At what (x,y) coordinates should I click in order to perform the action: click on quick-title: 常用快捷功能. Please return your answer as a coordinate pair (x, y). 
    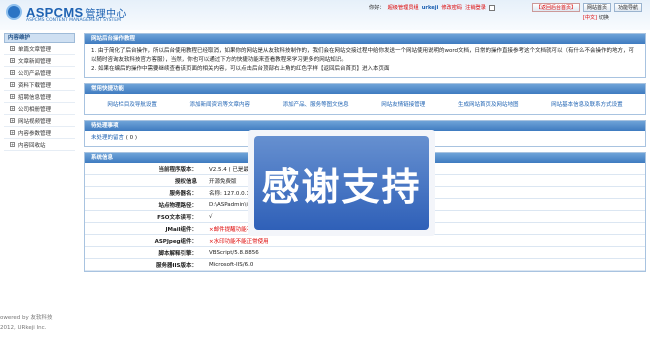
    Looking at the image, I should click on (365, 89).